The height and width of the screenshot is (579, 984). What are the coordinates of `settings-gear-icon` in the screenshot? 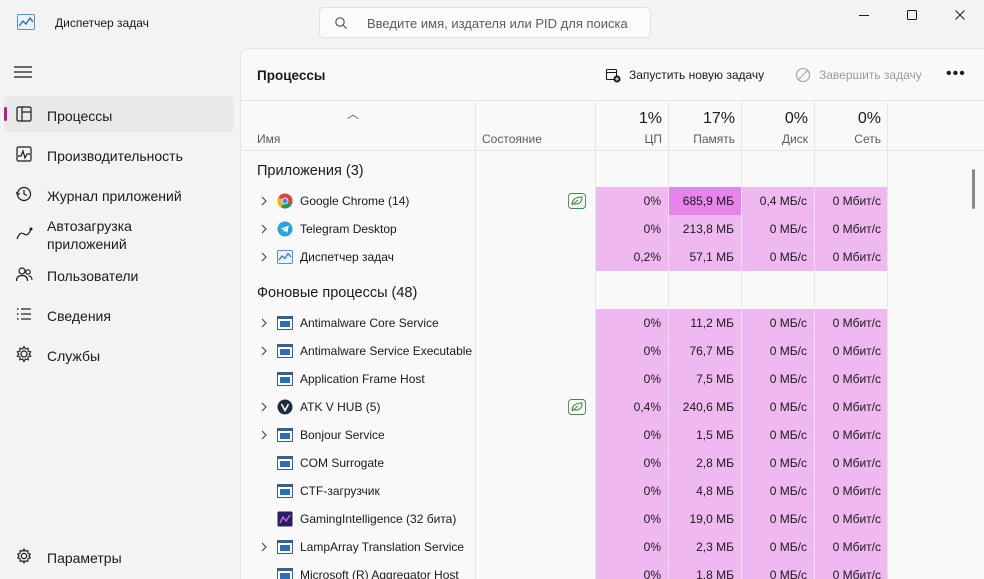 It's located at (24, 556).